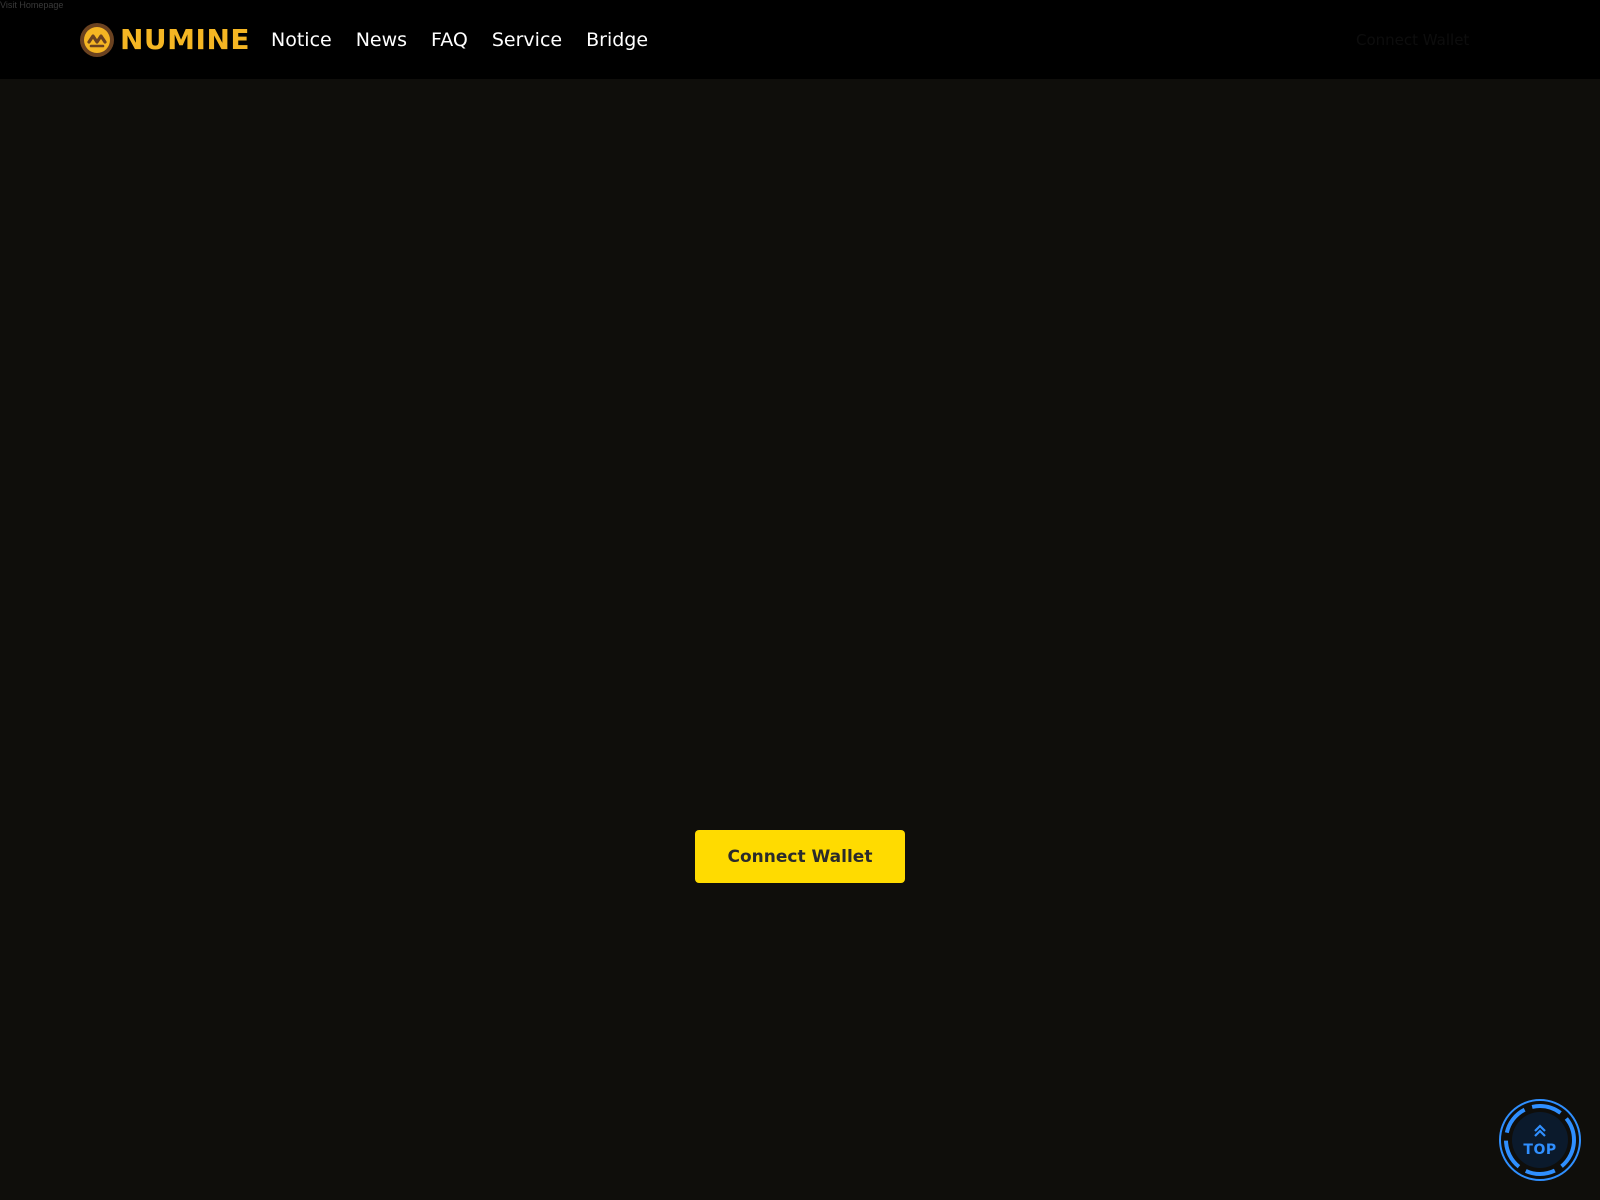 This screenshot has height=1200, width=1600. I want to click on nav-item-service: Service, so click(527, 40).